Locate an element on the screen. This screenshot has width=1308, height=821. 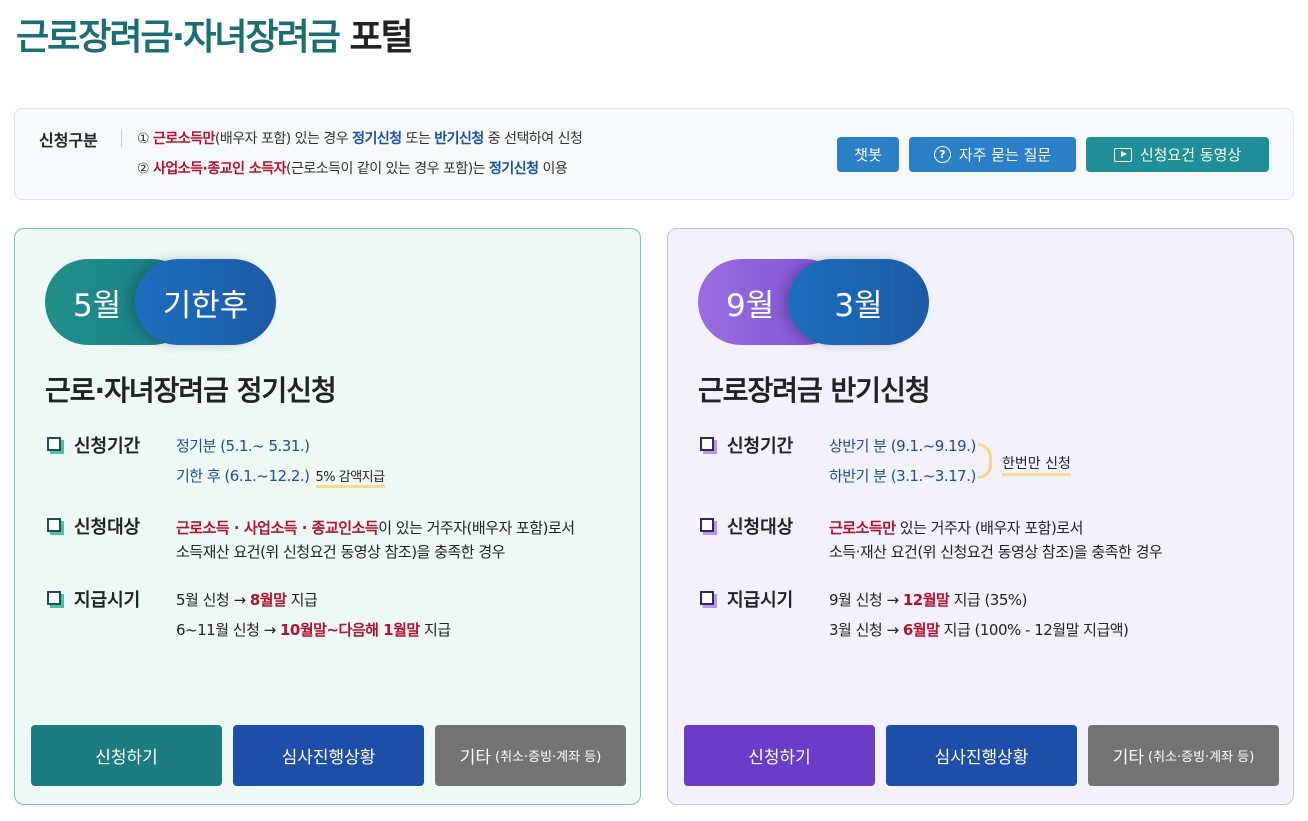
num-2: ② is located at coordinates (143, 169).